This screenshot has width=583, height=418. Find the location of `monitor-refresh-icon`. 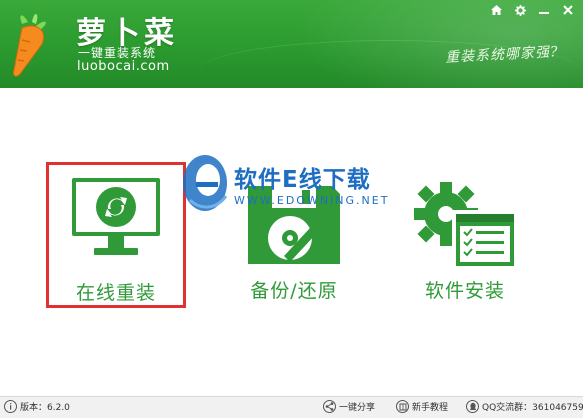

monitor-refresh-icon is located at coordinates (116, 216).